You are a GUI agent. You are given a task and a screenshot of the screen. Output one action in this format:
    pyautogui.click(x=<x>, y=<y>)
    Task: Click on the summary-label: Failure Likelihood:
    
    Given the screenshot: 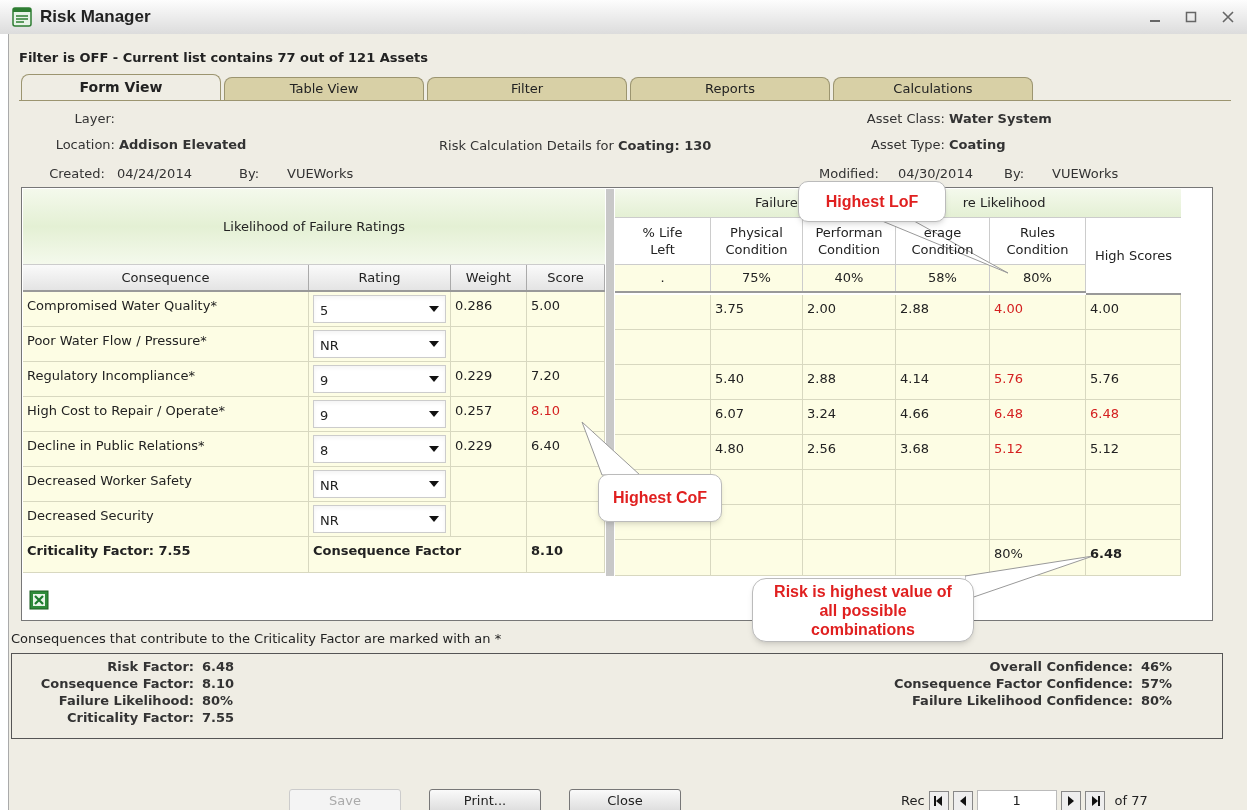 What is the action you would take?
    pyautogui.click(x=126, y=700)
    